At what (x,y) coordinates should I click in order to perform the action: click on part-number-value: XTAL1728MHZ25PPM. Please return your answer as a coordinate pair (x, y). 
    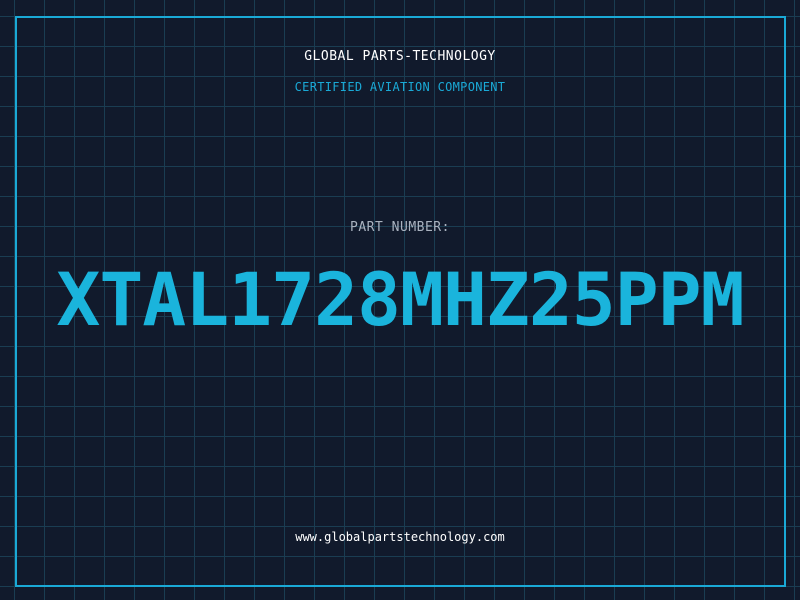
    Looking at the image, I should click on (400, 300).